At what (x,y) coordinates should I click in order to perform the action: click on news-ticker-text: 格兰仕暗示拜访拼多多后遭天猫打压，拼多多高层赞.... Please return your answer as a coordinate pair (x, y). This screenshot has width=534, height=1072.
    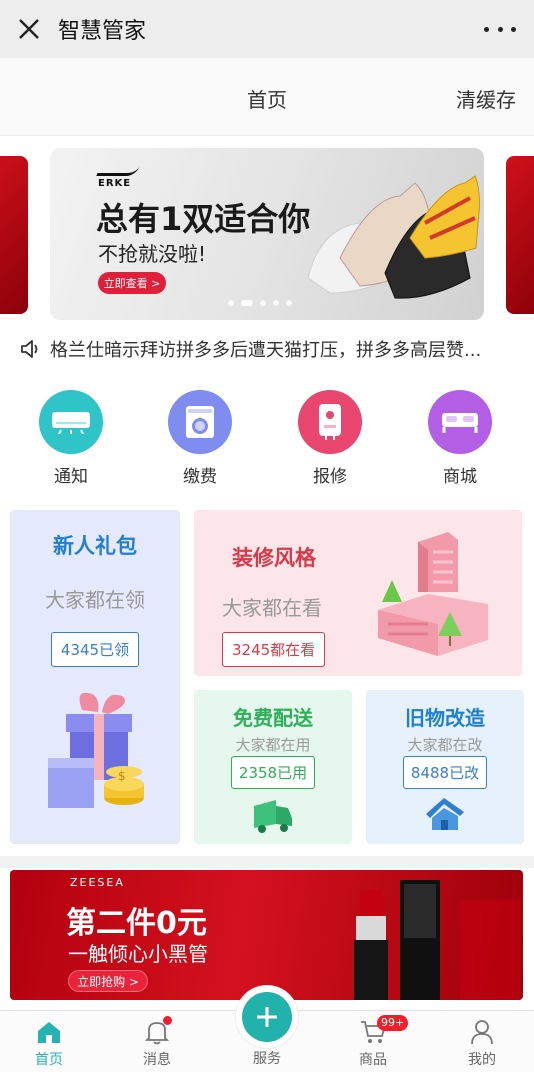
    Looking at the image, I should click on (266, 350).